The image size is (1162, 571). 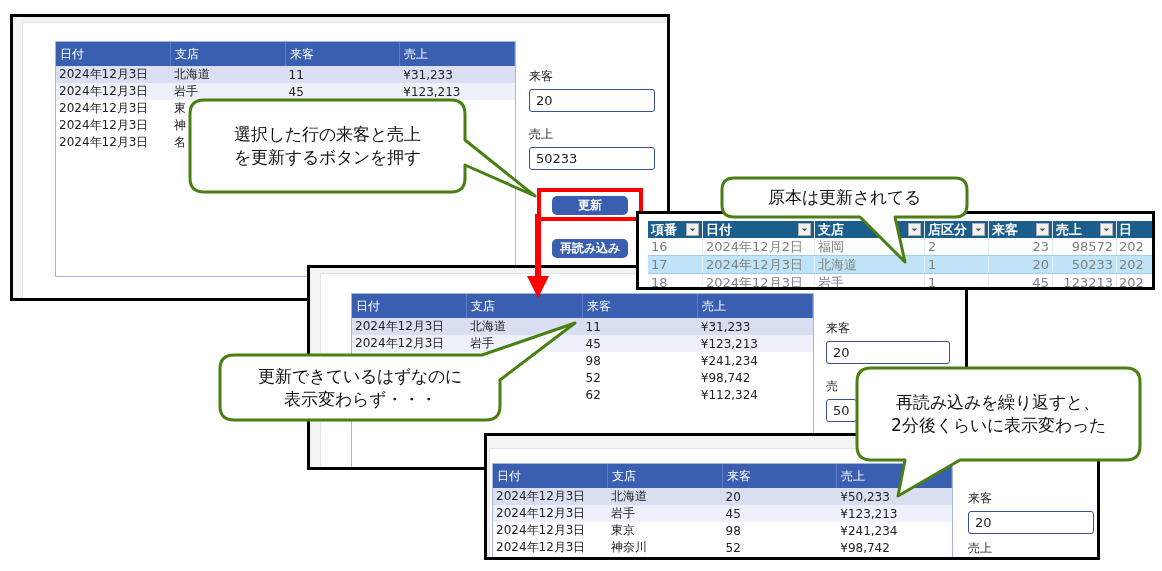 I want to click on sheet-cell: 2024年12月2日, so click(x=754, y=246).